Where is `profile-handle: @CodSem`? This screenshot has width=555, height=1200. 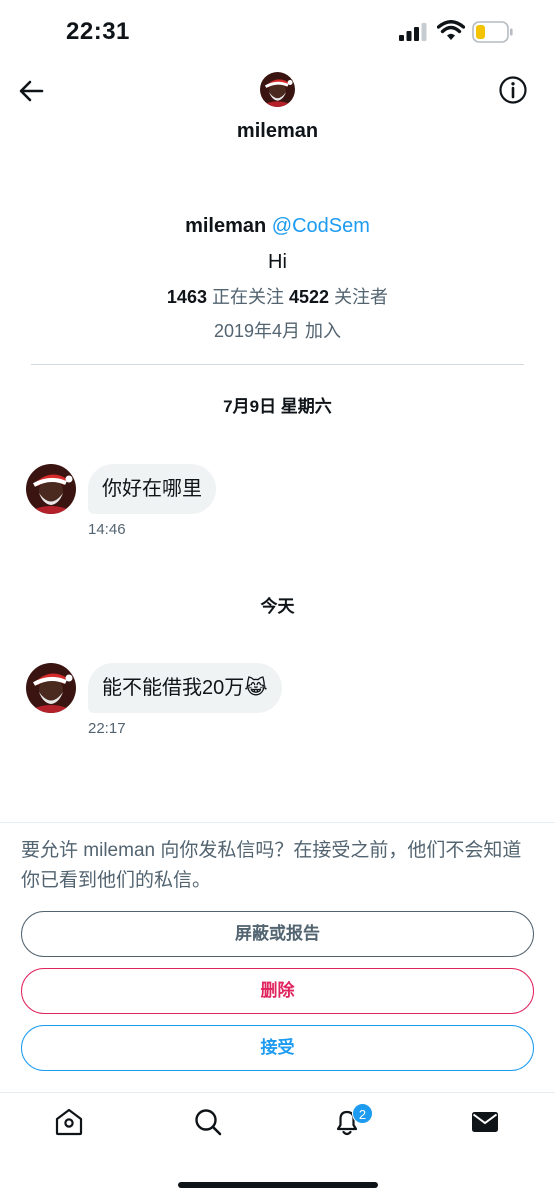 profile-handle: @CodSem is located at coordinates (321, 226).